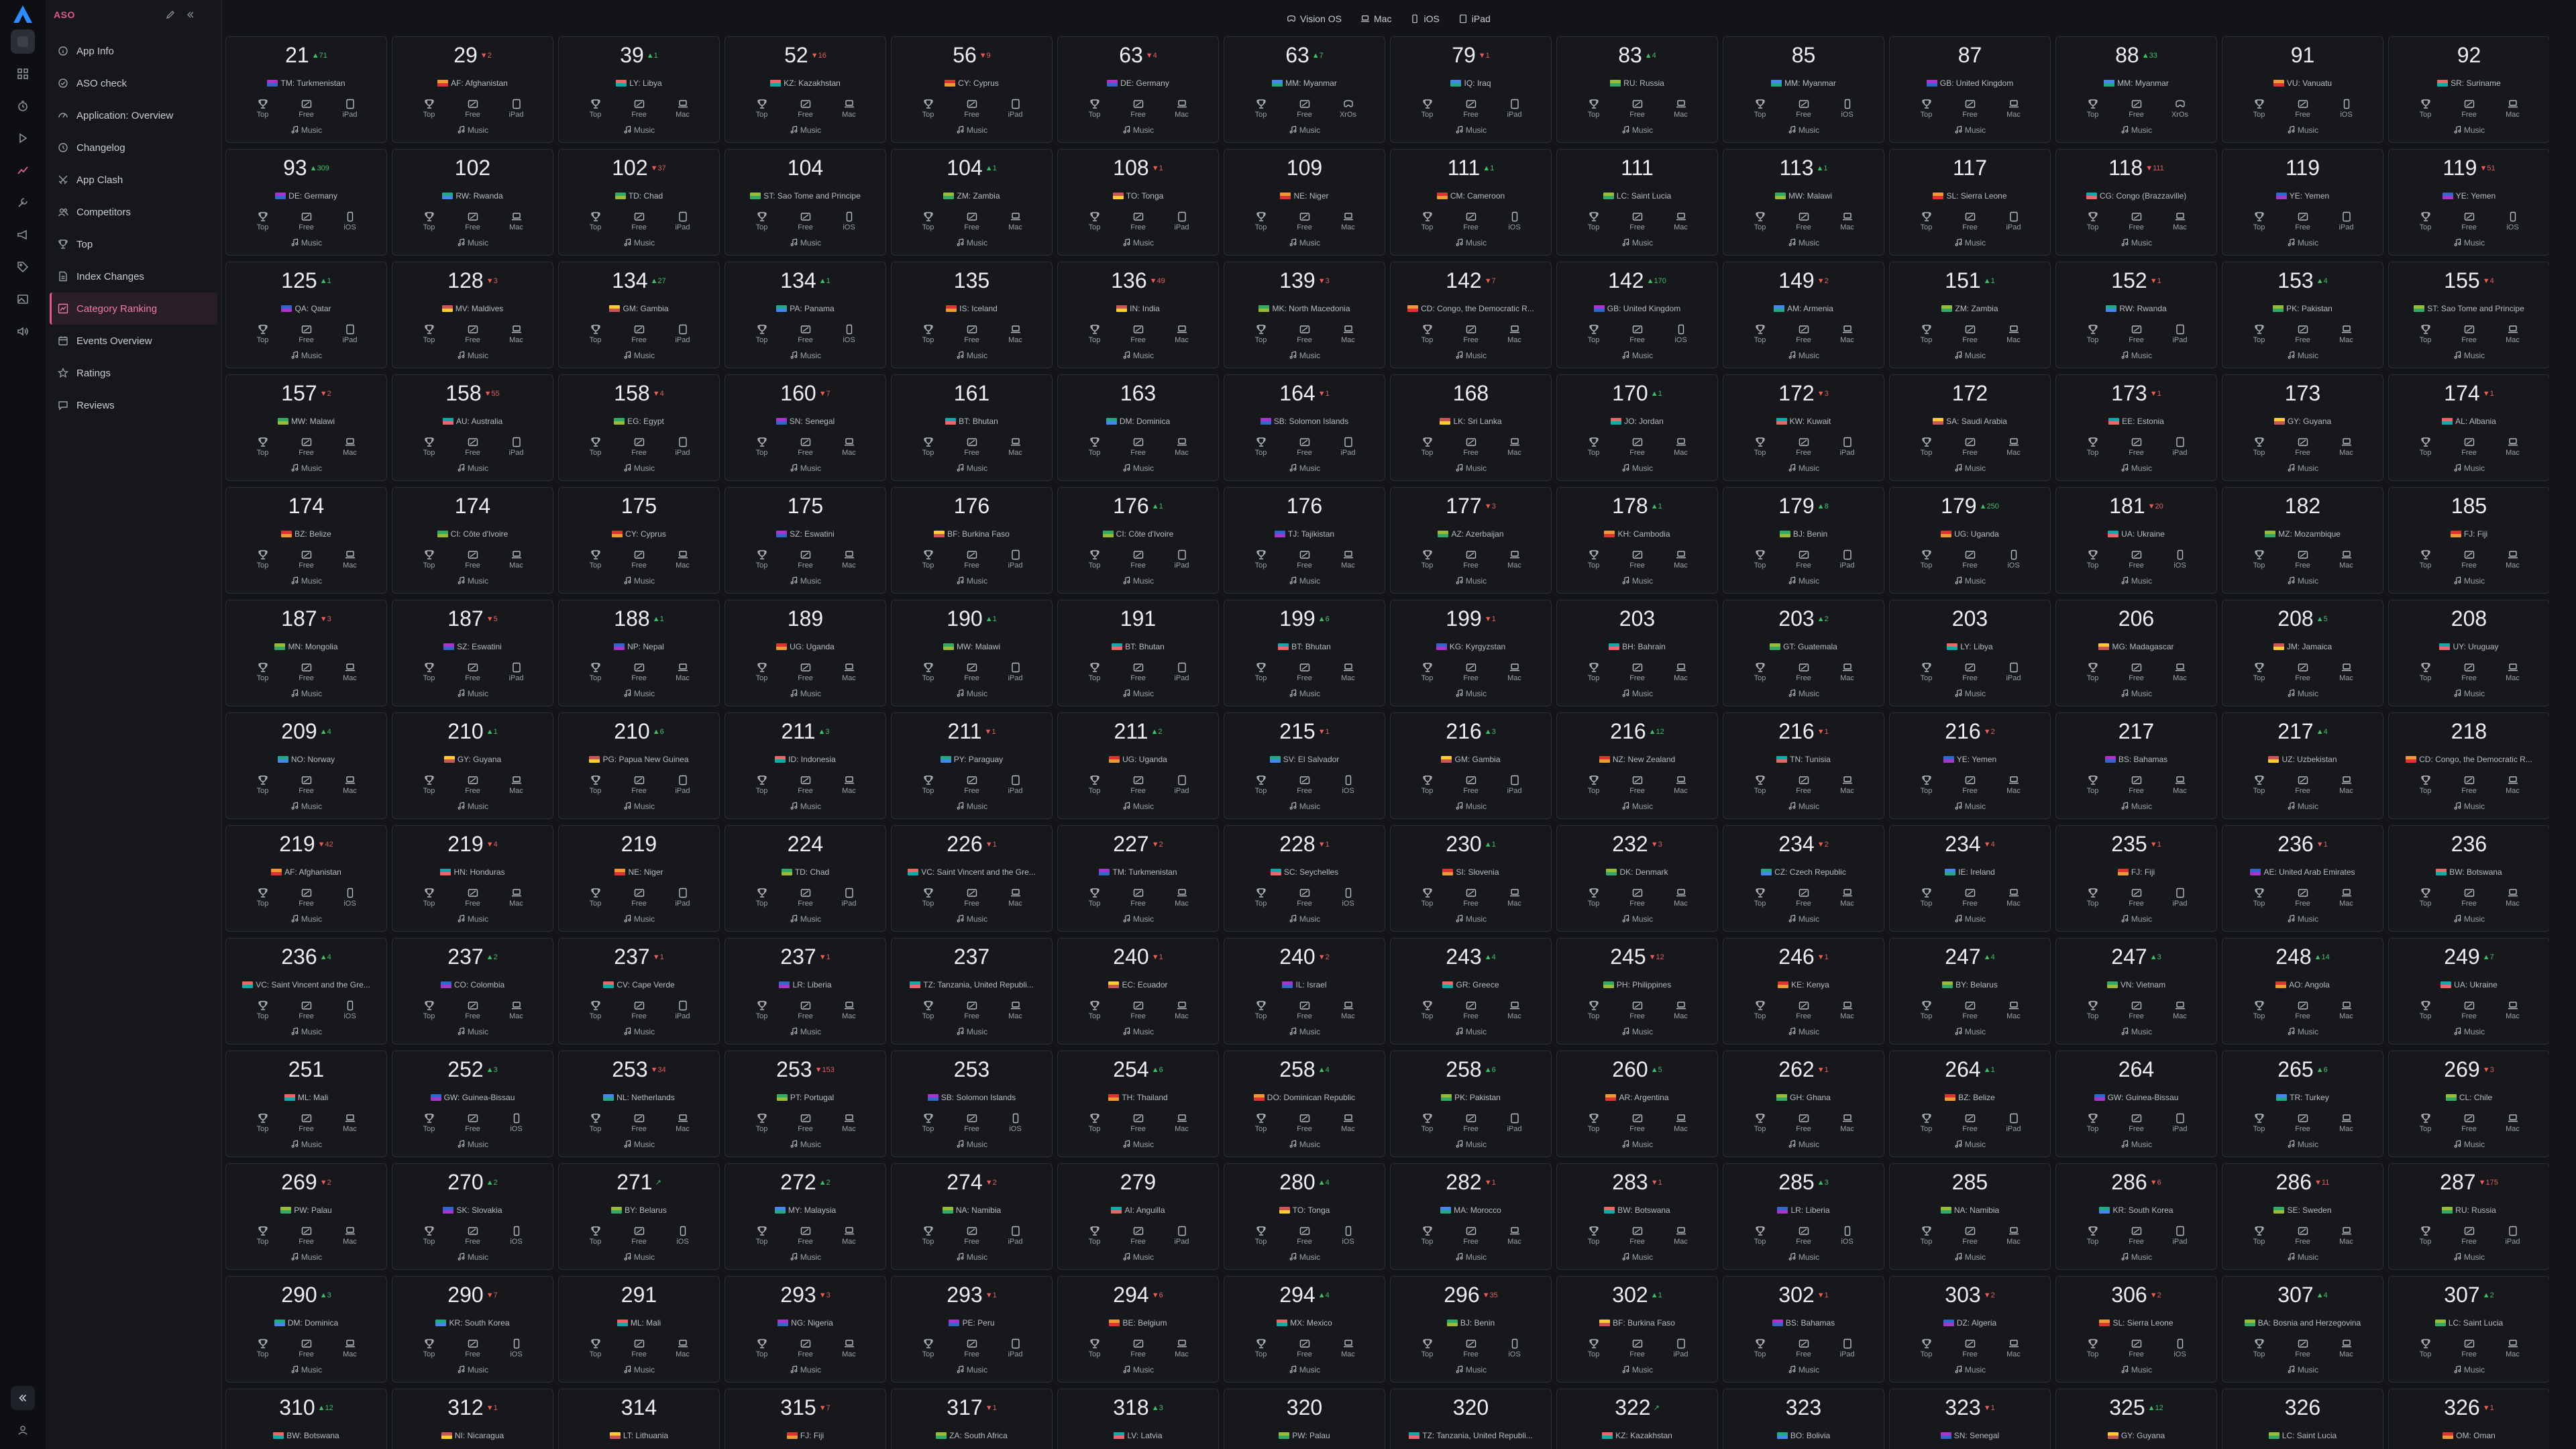  Describe the element at coordinates (972, 1329) in the screenshot. I see `ranking-card: 293 ▼1 PE: Peru Top Free iPad Music` at that location.